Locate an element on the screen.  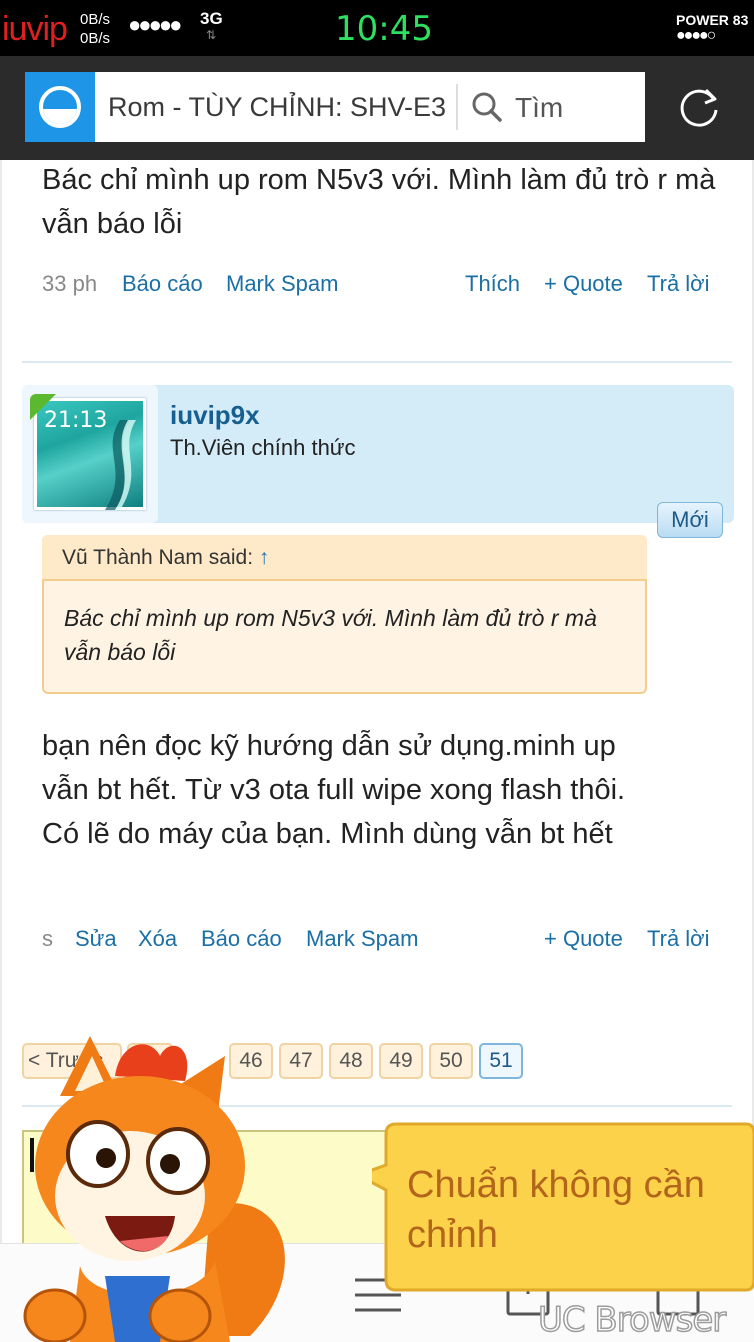
quote-attribution: Vũ Thành Nam said: ↑ is located at coordinates (165, 558).